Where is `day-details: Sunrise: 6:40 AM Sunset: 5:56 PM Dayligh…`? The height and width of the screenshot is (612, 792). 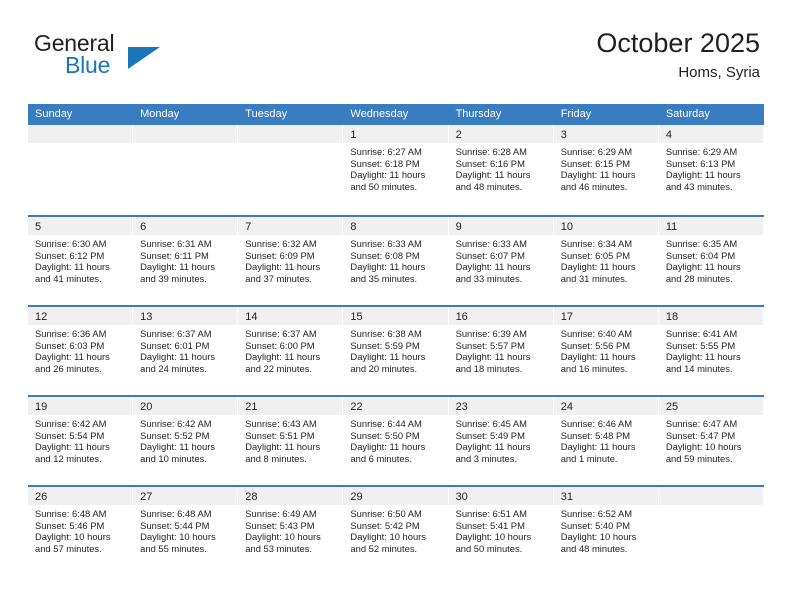 day-details: Sunrise: 6:40 AM Sunset: 5:56 PM Dayligh… is located at coordinates (606, 349).